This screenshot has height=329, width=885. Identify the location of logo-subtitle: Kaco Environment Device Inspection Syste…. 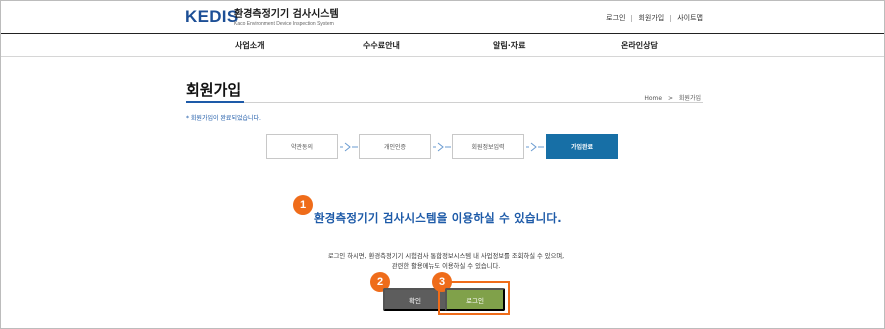
(284, 24).